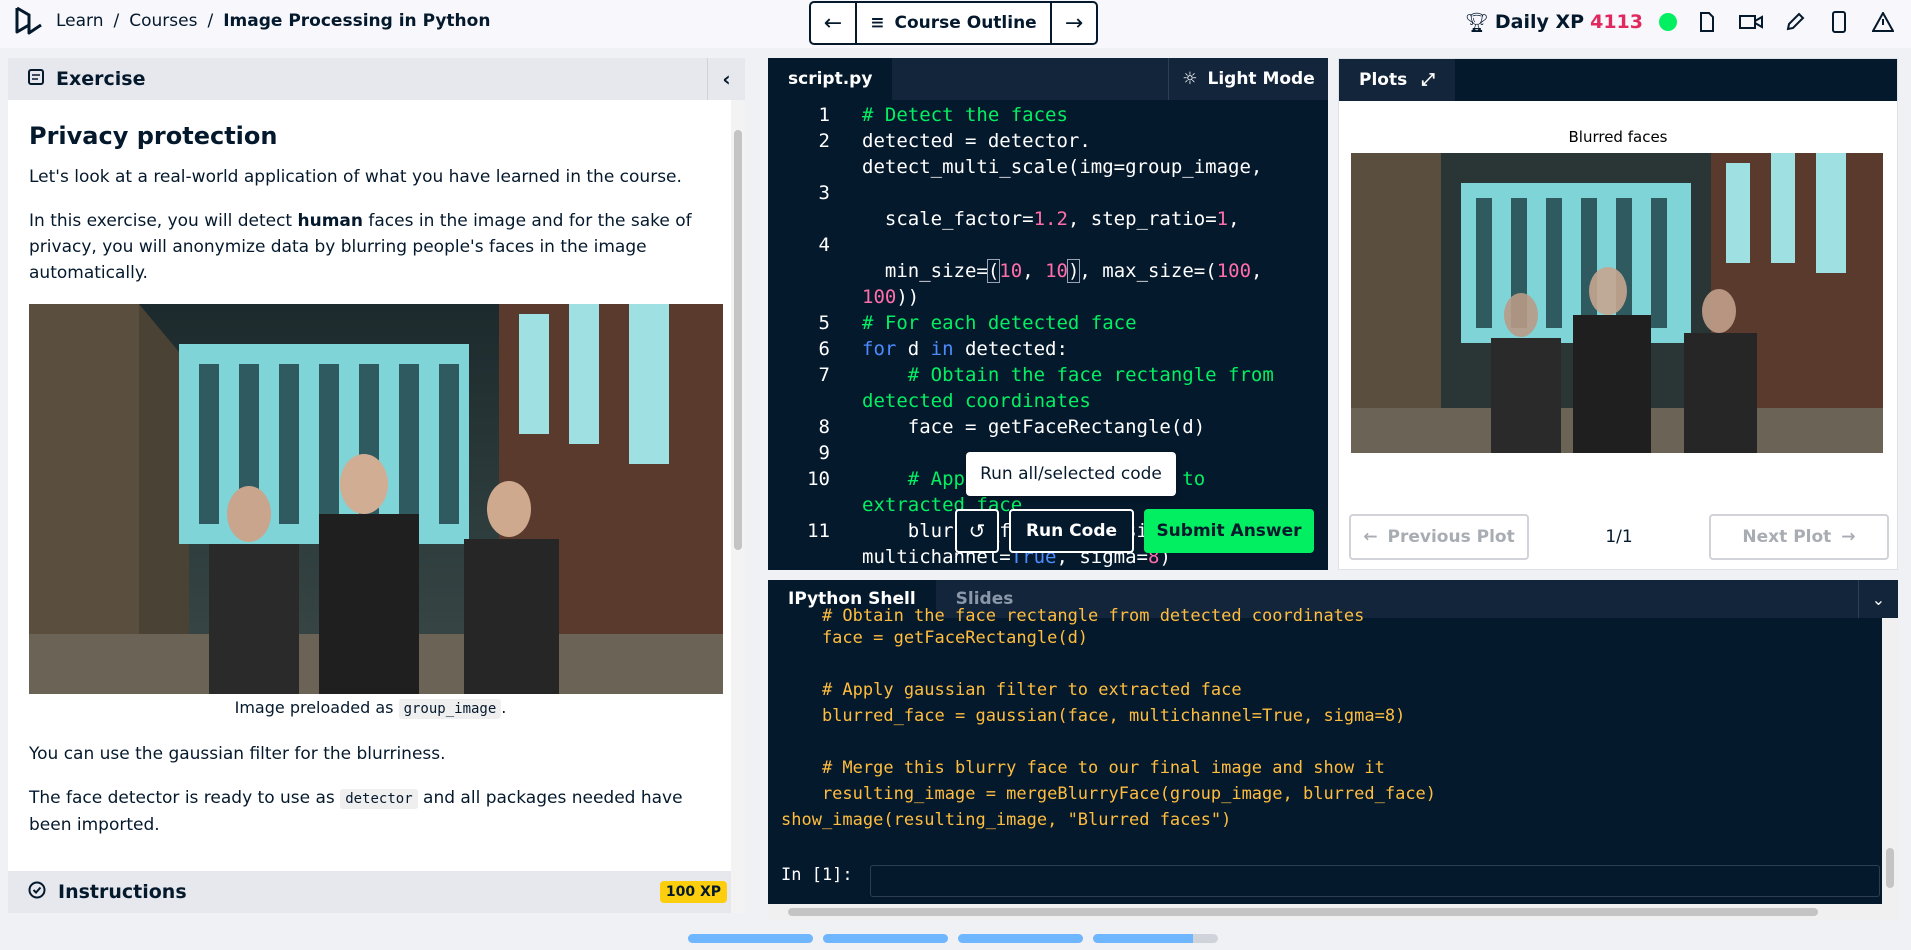  What do you see at coordinates (1890, 769) in the screenshot?
I see `shell-vertical-scrollbar` at bounding box center [1890, 769].